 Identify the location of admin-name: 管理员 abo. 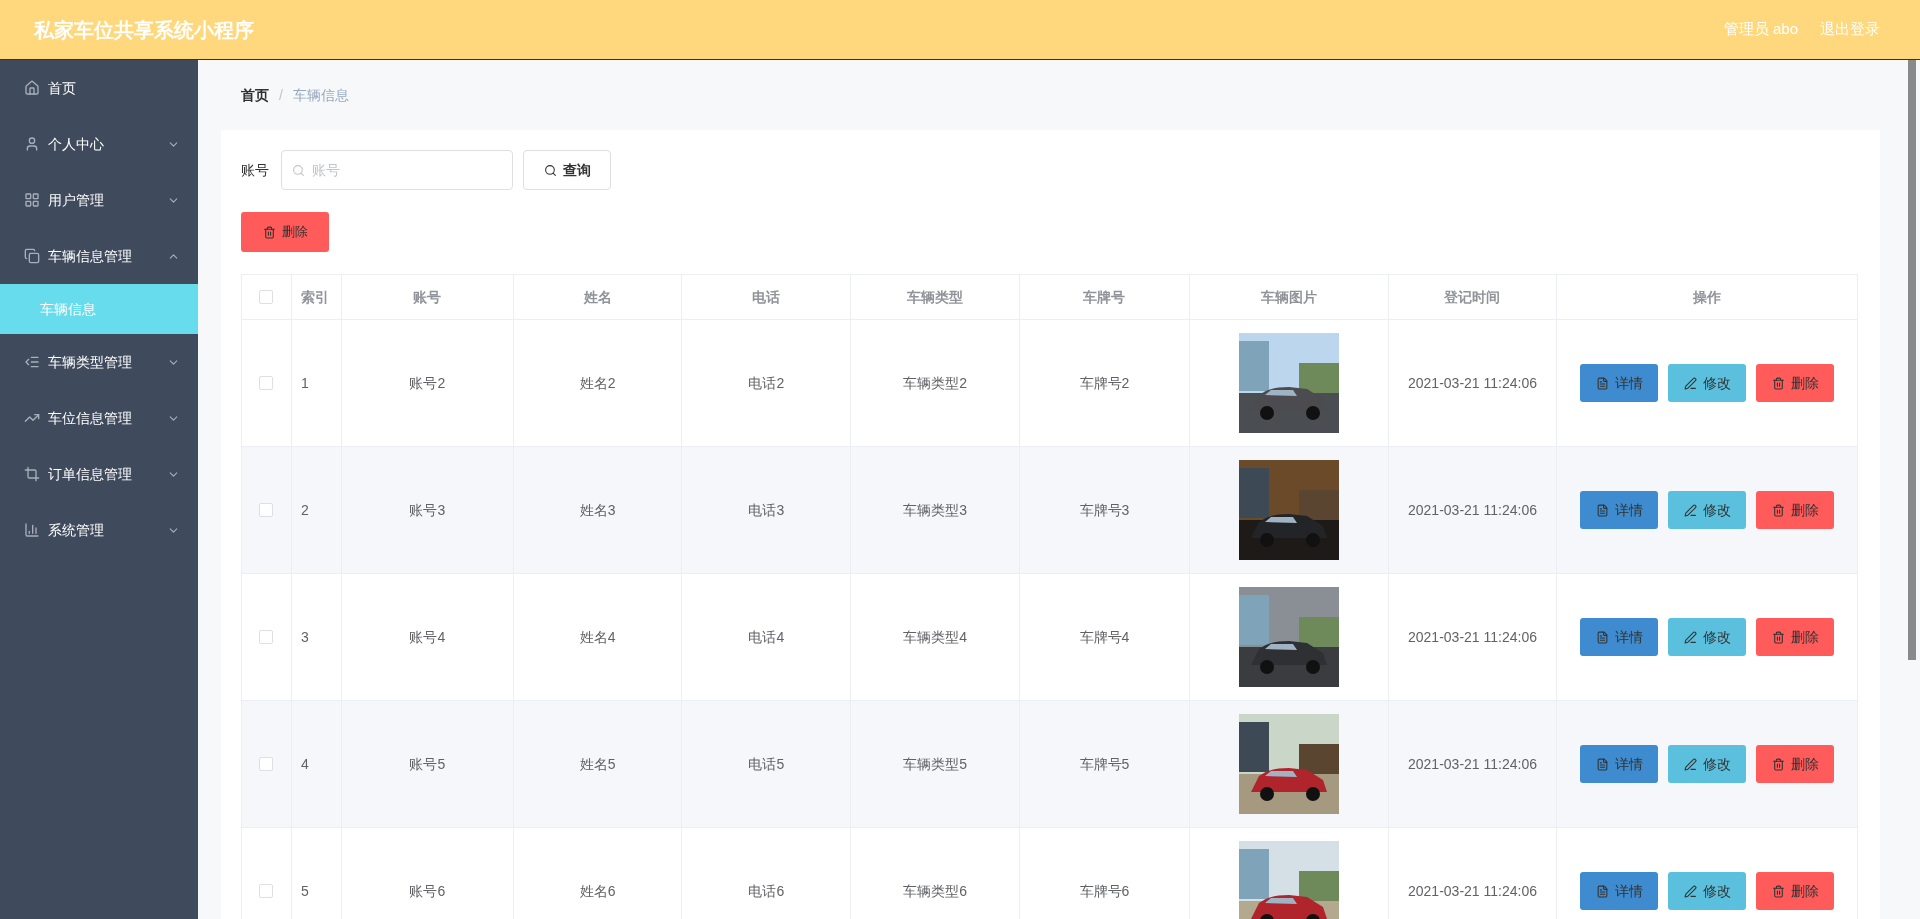
(1760, 29).